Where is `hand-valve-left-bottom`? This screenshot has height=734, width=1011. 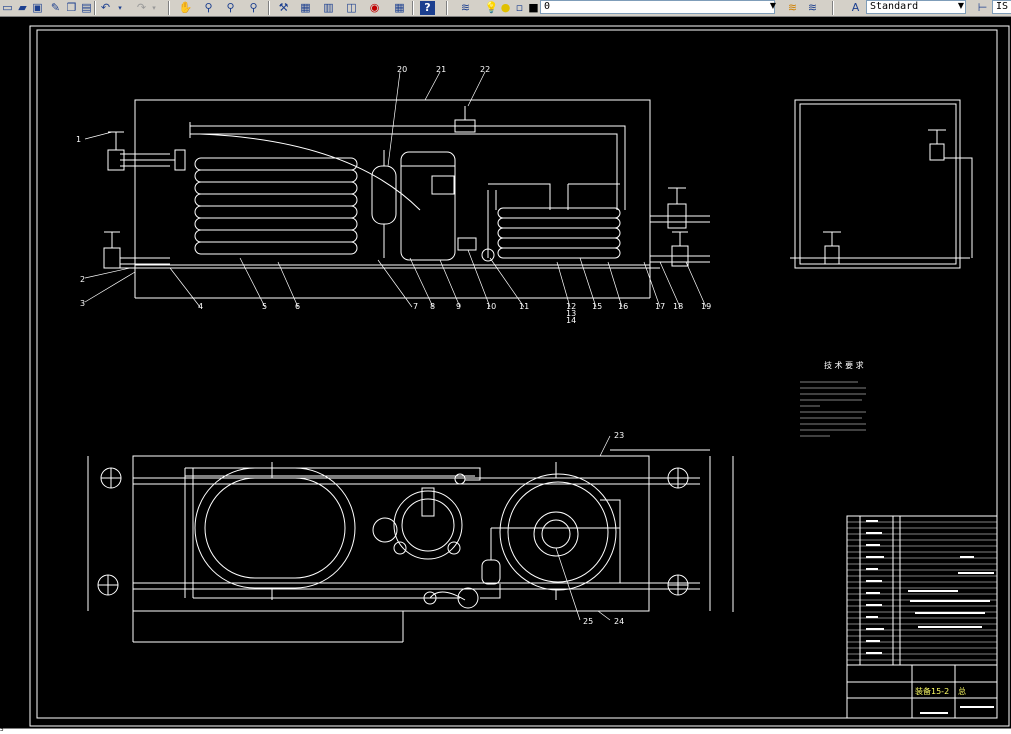 hand-valve-left-bottom is located at coordinates (112, 250).